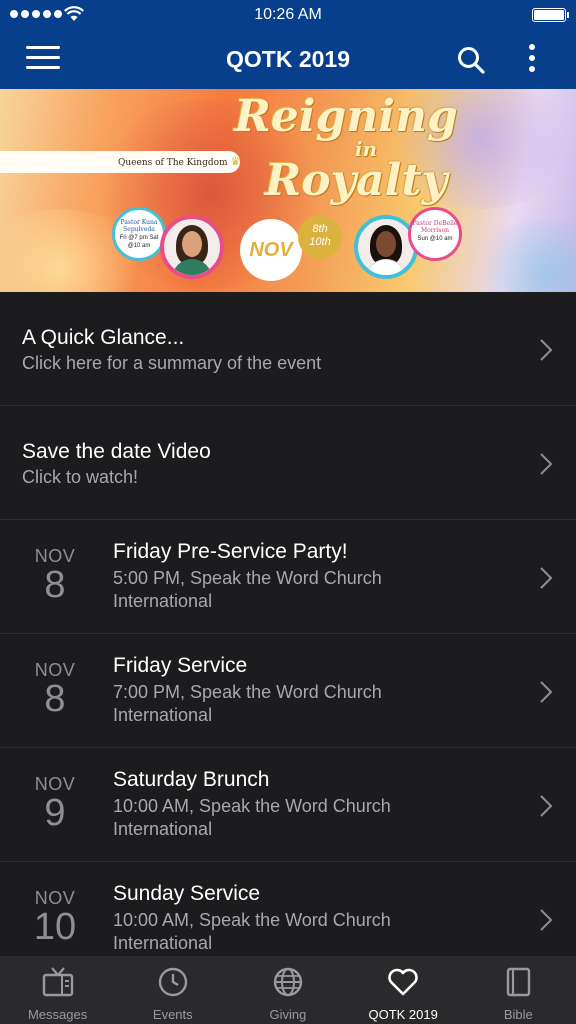  I want to click on list-item-title: Save the date Video, so click(116, 451).